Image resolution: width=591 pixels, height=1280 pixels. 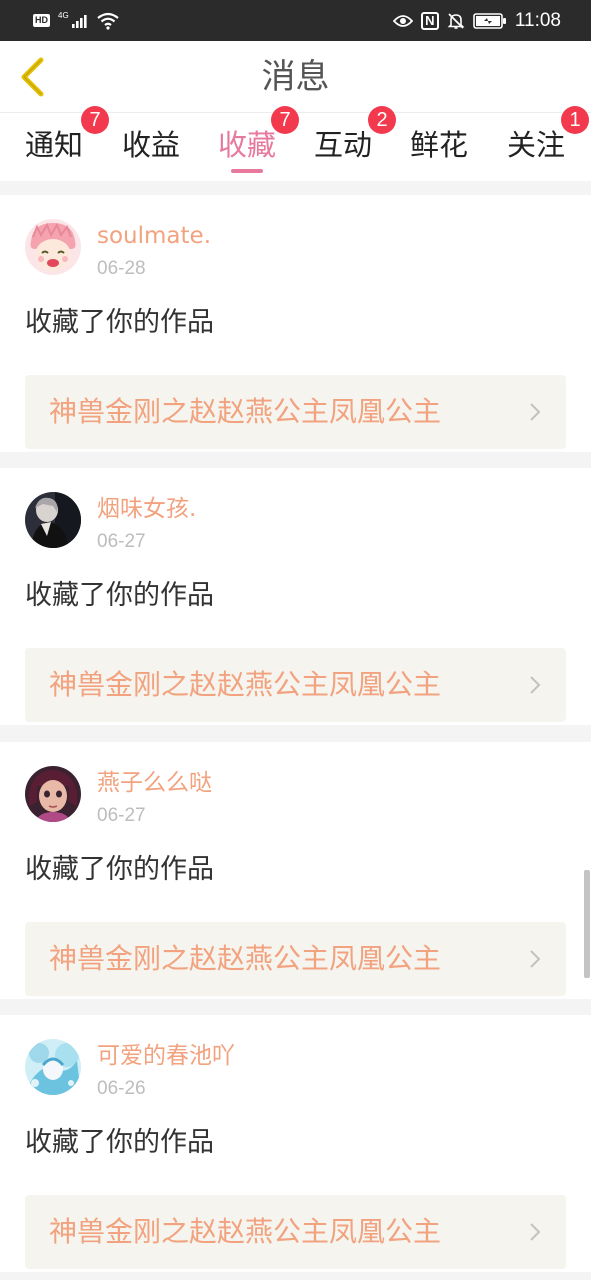 What do you see at coordinates (402, 20) in the screenshot?
I see `eye-icon` at bounding box center [402, 20].